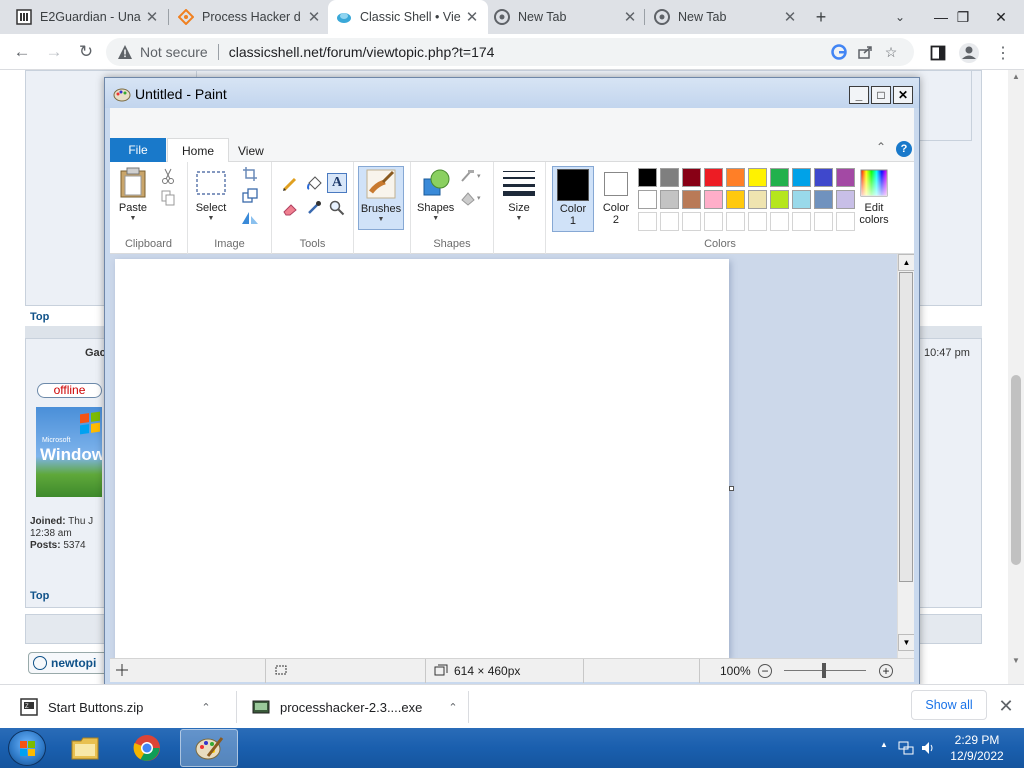 This screenshot has width=1024, height=768. I want to click on tab-new-tab-1: New Tab ✕, so click(566, 17).